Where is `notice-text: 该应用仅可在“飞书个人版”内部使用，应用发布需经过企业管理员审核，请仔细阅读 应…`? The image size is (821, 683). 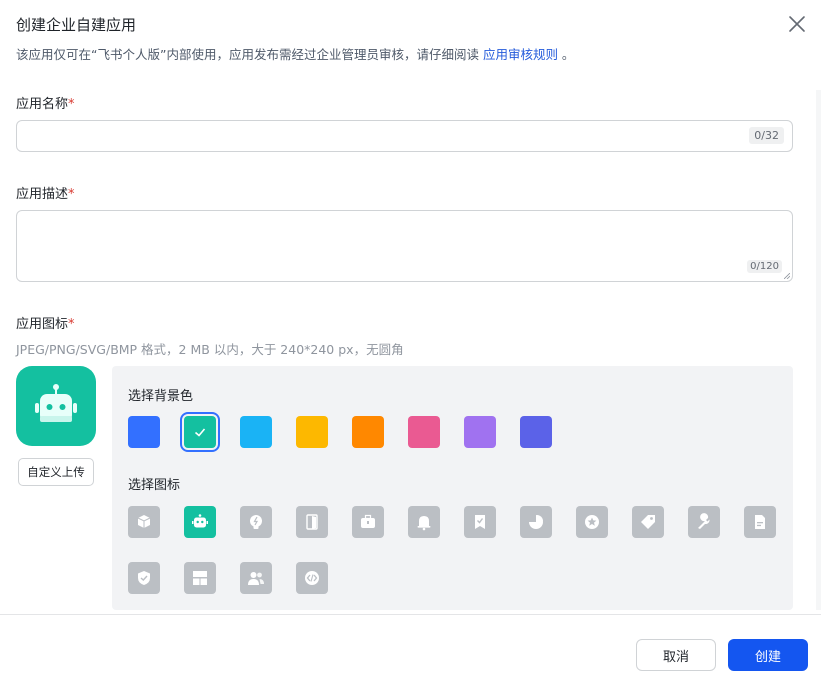
notice-text: 该应用仅可在“飞书个人版”内部使用，应用发布需经过企业管理员审核，请仔细阅读 应… is located at coordinates (295, 53).